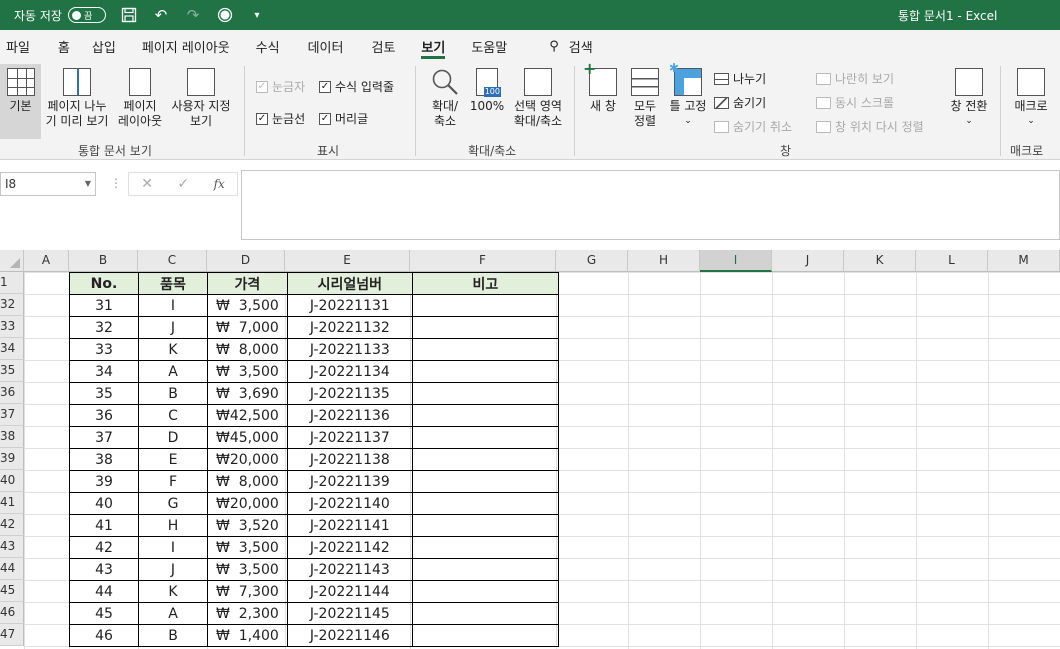 Image resolution: width=1060 pixels, height=649 pixels. What do you see at coordinates (77, 96) in the screenshot?
I see `page-break-preview-button: 페이지 나누 기 미리 보기` at bounding box center [77, 96].